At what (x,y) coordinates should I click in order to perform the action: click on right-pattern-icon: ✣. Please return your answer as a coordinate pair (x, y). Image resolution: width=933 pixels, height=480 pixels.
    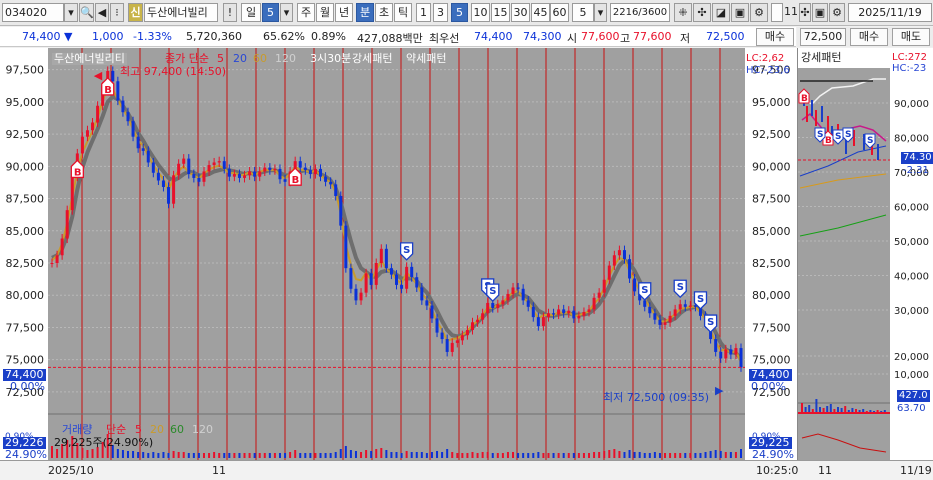
    Looking at the image, I should click on (805, 12).